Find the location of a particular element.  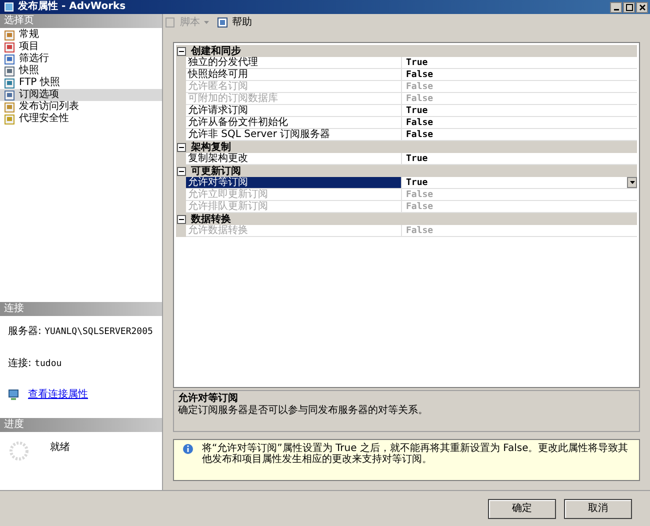

close-icon is located at coordinates (642, 7).